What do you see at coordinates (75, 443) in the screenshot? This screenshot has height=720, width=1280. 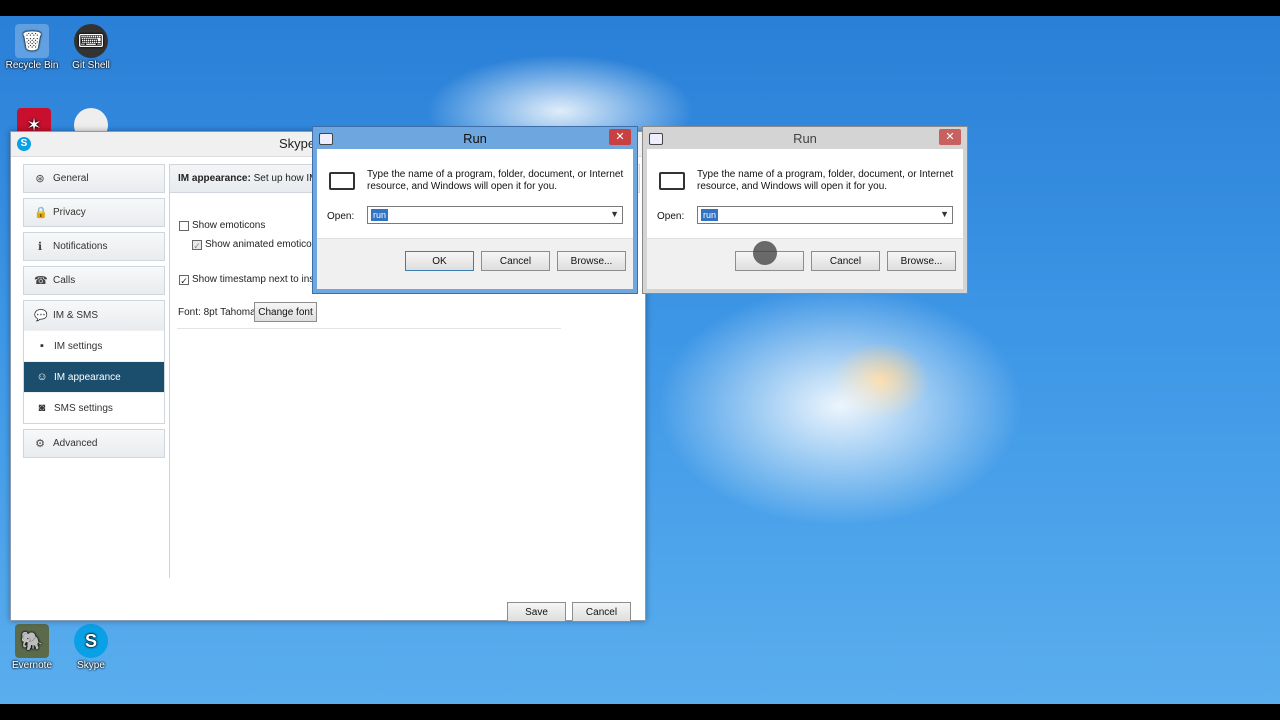 I see `nav-label: Advanced` at bounding box center [75, 443].